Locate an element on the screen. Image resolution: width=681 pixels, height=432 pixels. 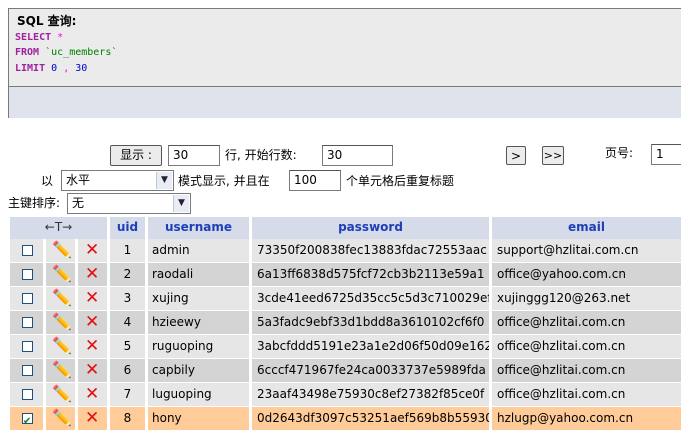
column-arrows-header: ←T→ is located at coordinates (59, 228).